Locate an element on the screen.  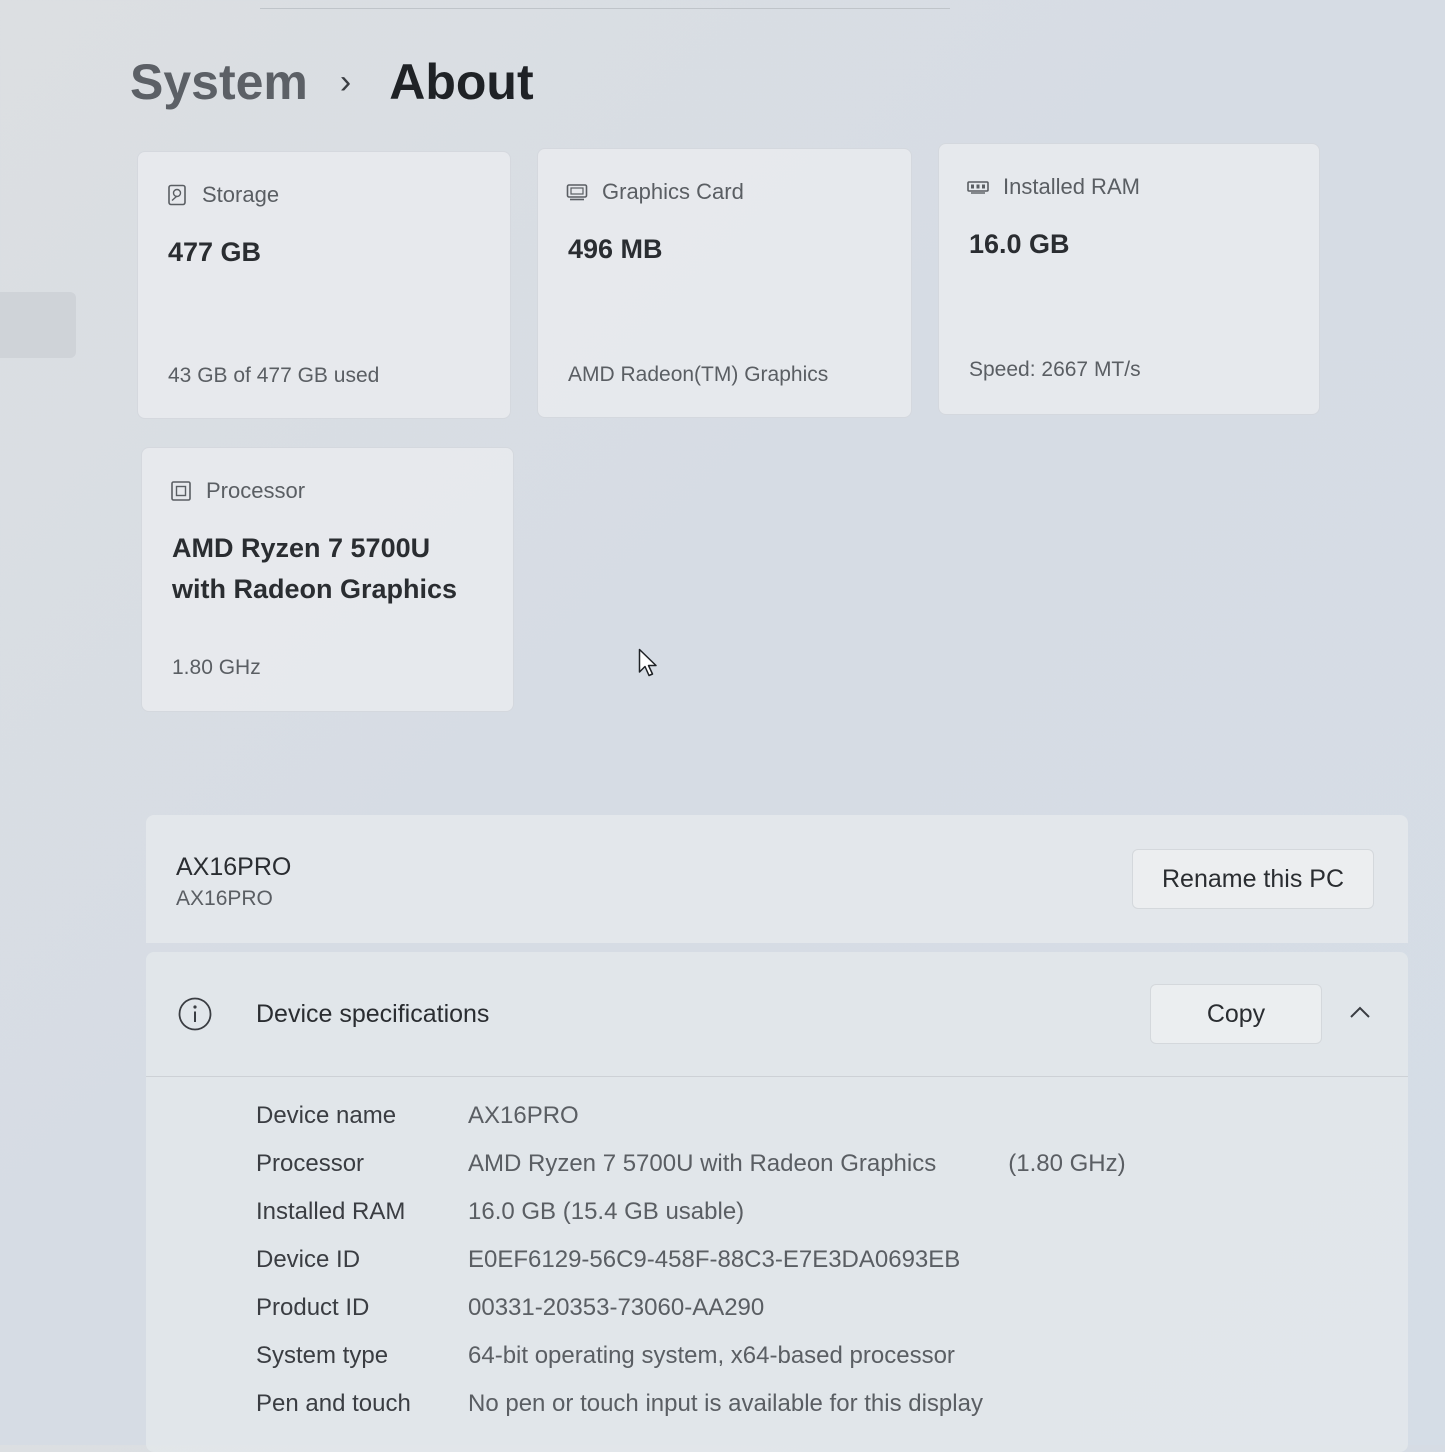
processor-value-line2: with Radeon Graphics is located at coordinates (315, 589).